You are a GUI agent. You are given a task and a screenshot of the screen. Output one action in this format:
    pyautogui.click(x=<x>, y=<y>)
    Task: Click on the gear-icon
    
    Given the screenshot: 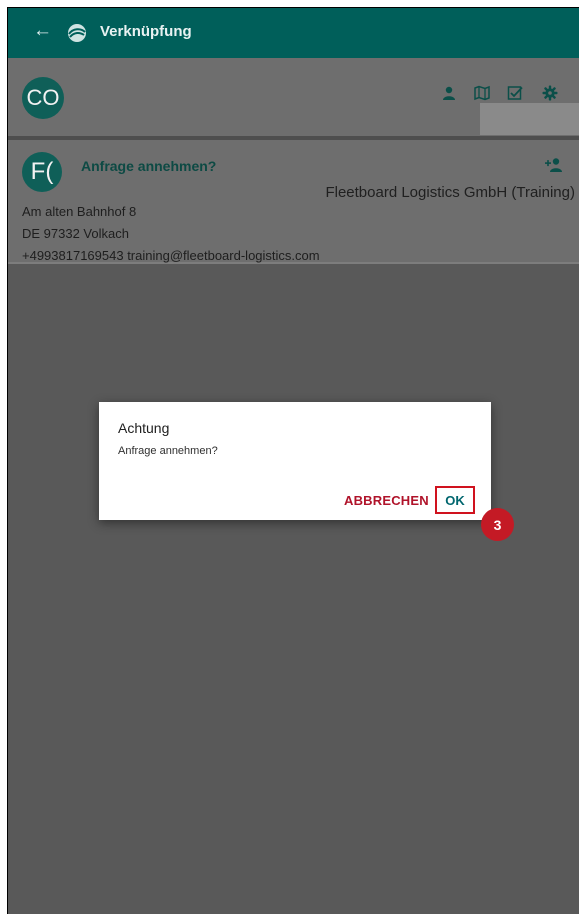 What is the action you would take?
    pyautogui.click(x=550, y=93)
    